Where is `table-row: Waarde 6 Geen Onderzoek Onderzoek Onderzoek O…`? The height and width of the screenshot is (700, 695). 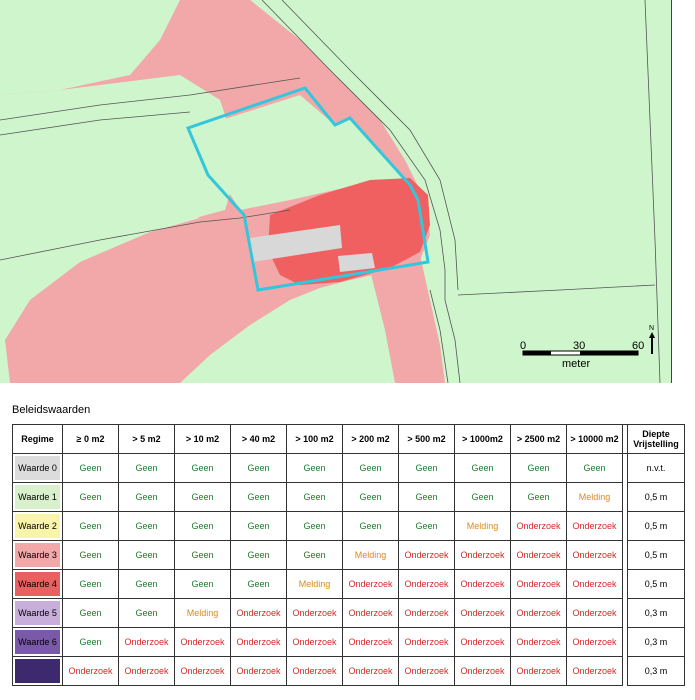 table-row: Waarde 6 Geen Onderzoek Onderzoek Onderzoek O… is located at coordinates (348, 642).